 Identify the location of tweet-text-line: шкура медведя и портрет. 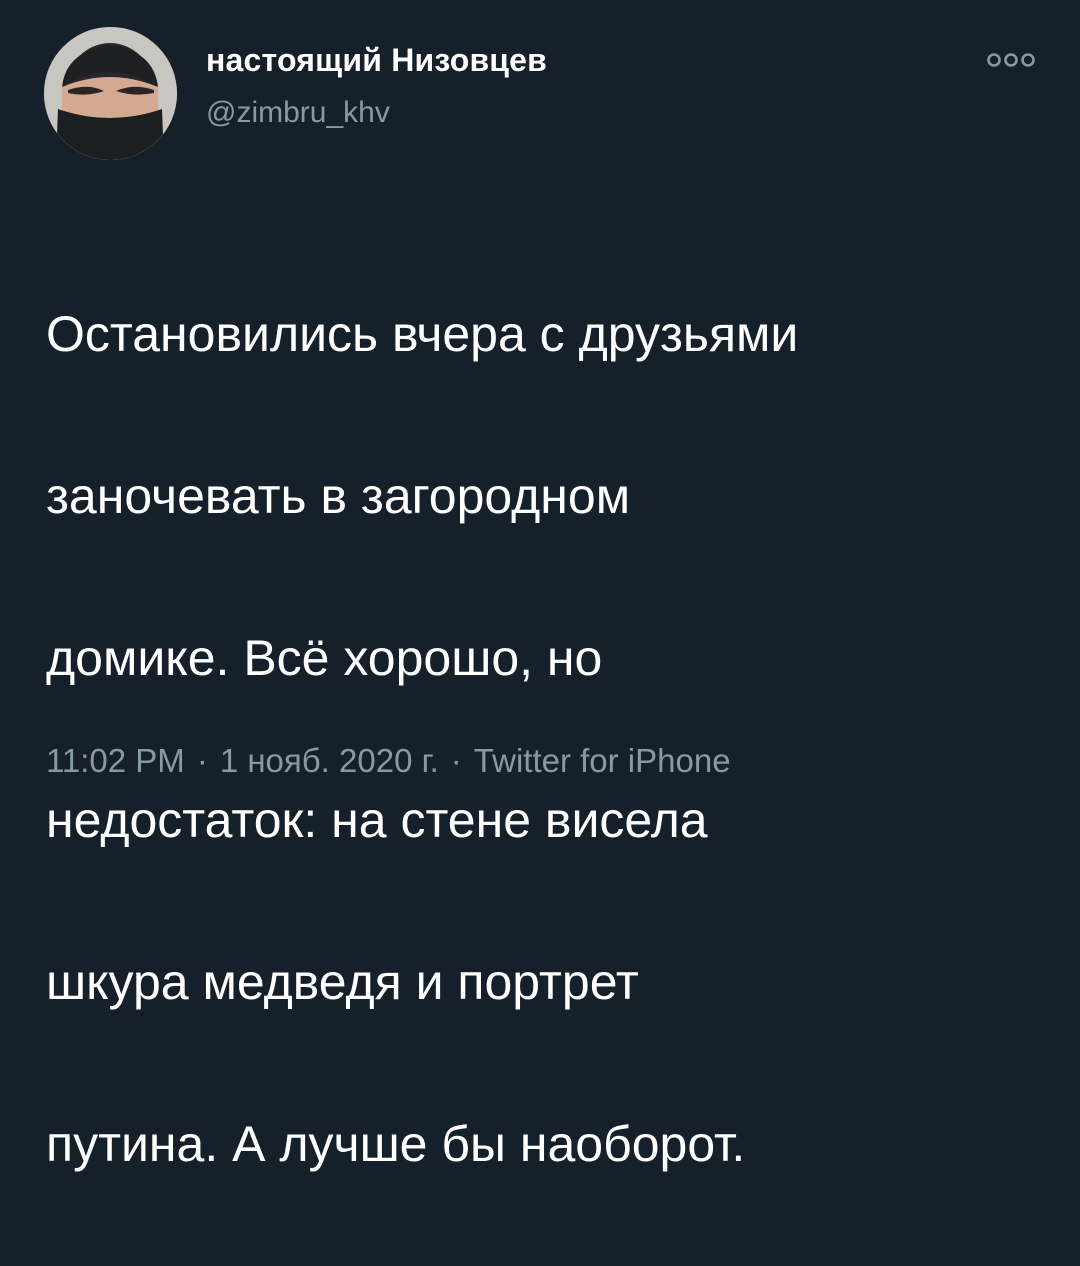
(342, 982).